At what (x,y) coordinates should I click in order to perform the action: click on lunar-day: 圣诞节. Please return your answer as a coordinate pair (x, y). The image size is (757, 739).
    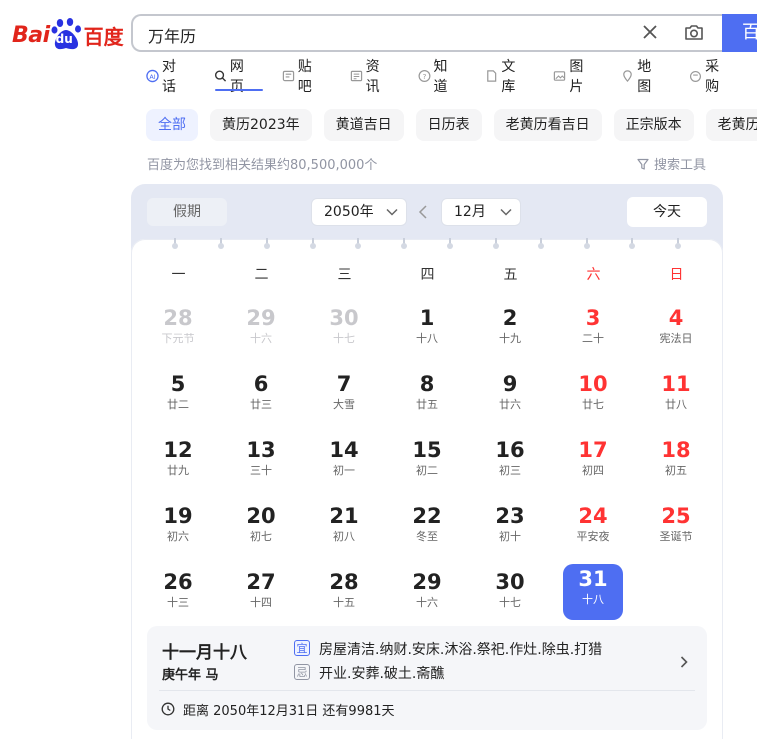
    Looking at the image, I should click on (676, 536).